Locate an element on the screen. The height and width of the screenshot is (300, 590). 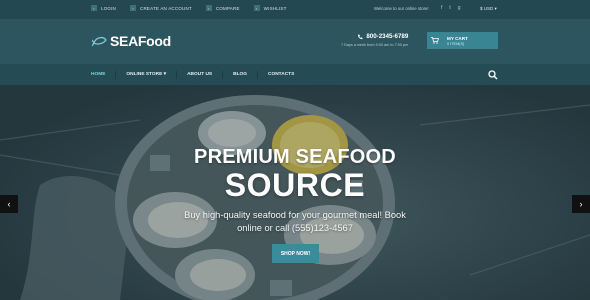
shop-now-button: SHOP NOW! is located at coordinates (295, 253).